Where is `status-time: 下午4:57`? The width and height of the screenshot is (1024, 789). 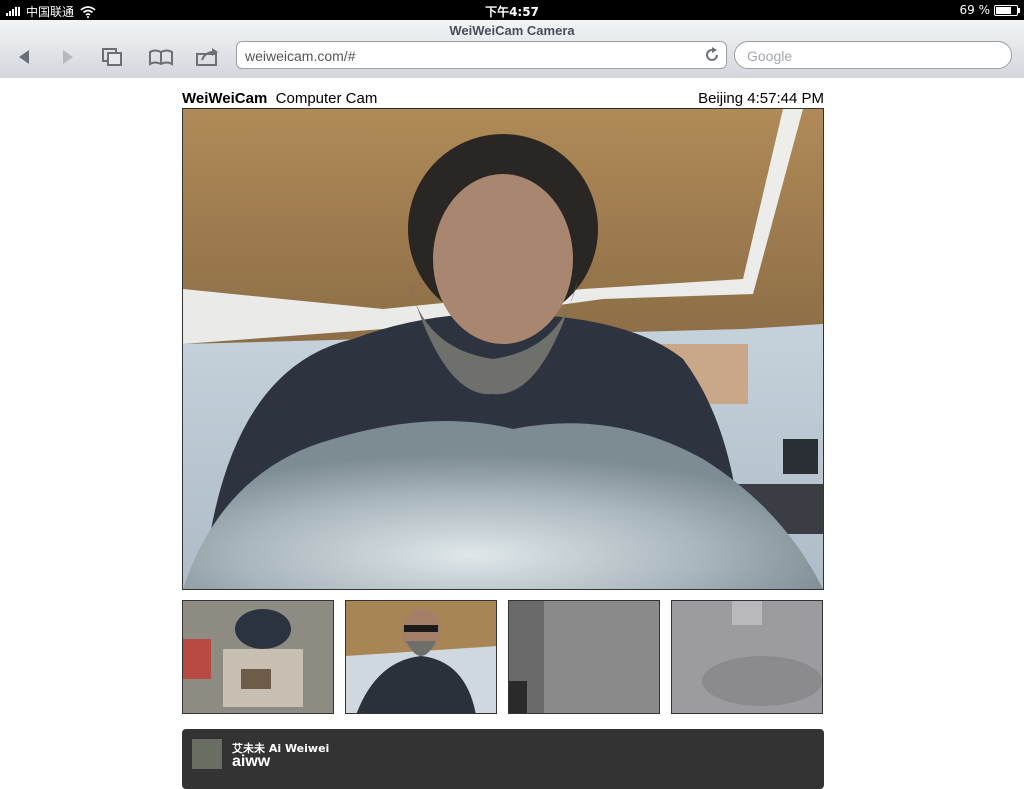 status-time: 下午4:57 is located at coordinates (512, 12).